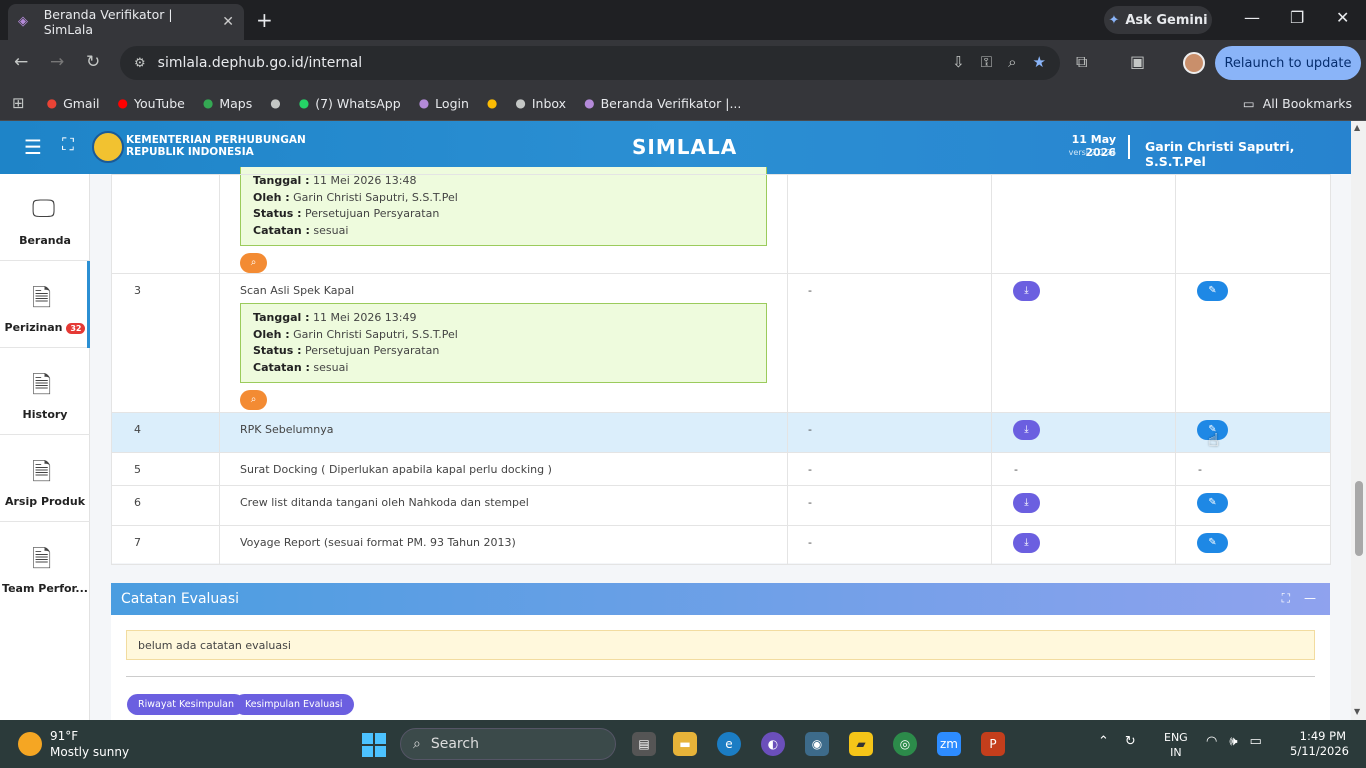  What do you see at coordinates (949, 744) in the screenshot?
I see `zoom-app-icon: zm` at bounding box center [949, 744].